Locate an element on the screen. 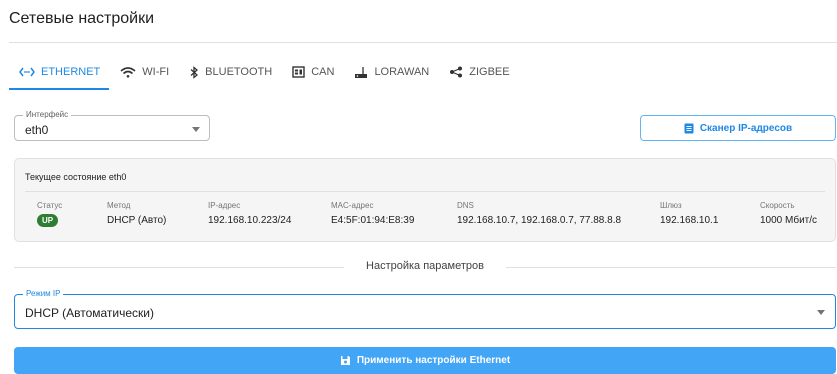 The image size is (837, 374). ip-mode-value: DHCP (Автоматически) is located at coordinates (89, 313).